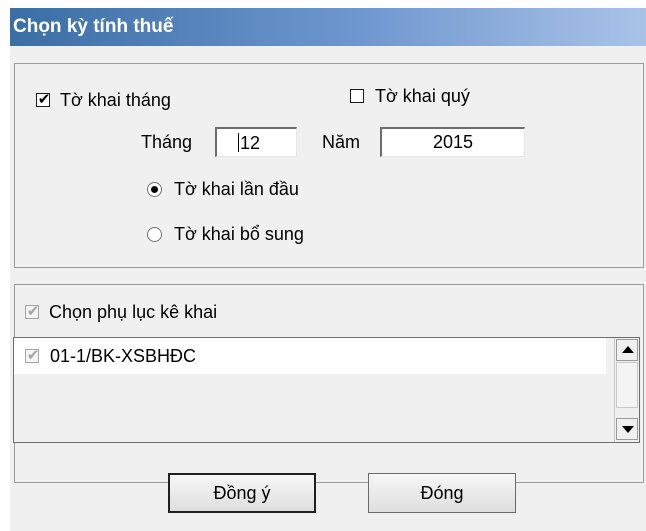 This screenshot has width=646, height=531. What do you see at coordinates (238, 142) in the screenshot?
I see `text-caret` at bounding box center [238, 142].